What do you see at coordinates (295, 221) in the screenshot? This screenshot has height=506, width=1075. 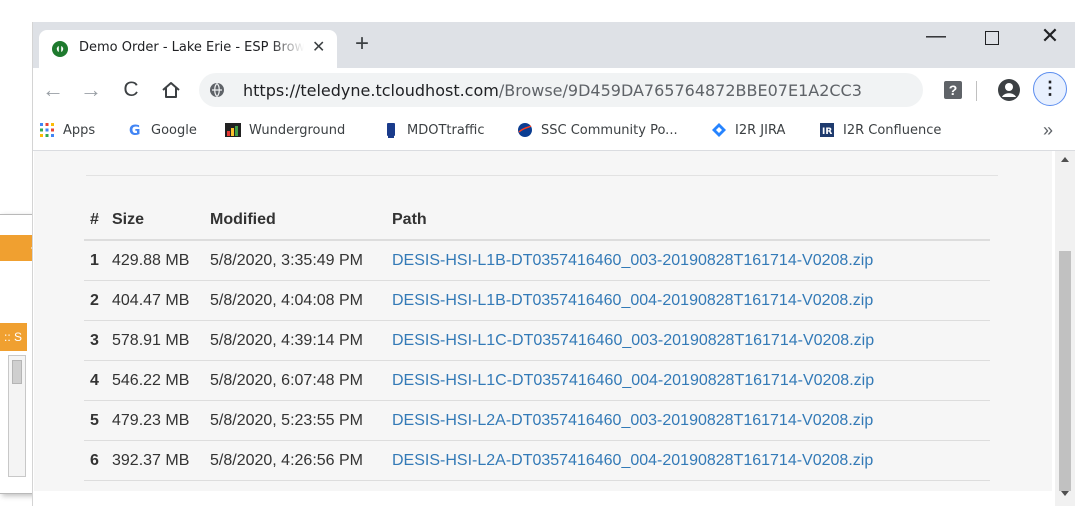 I see `column-header-modified: Modified` at bounding box center [295, 221].